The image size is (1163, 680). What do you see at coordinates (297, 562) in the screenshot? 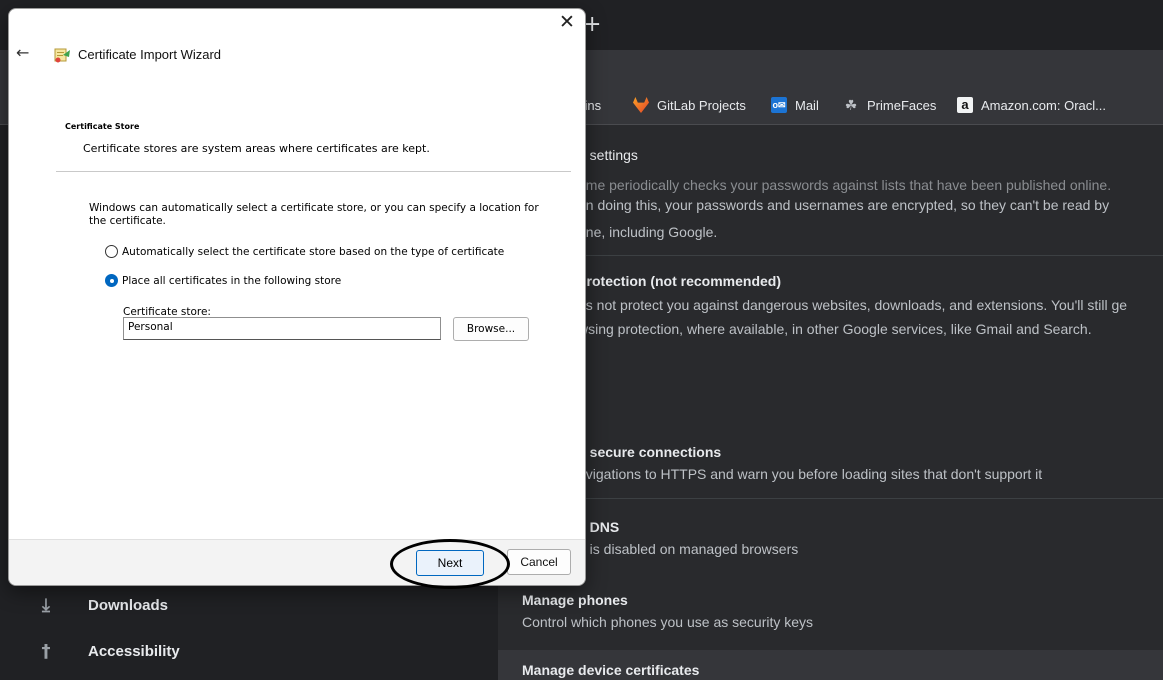
I see `dialog-footer` at bounding box center [297, 562].